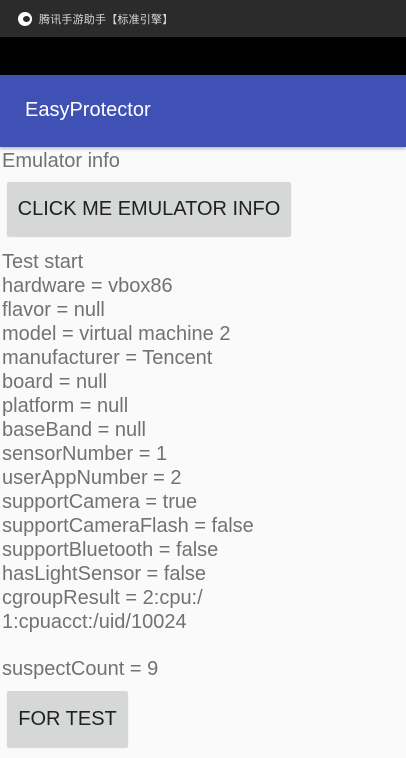 The height and width of the screenshot is (758, 406). I want to click on info-line: model = virtual machine 2, so click(116, 334).